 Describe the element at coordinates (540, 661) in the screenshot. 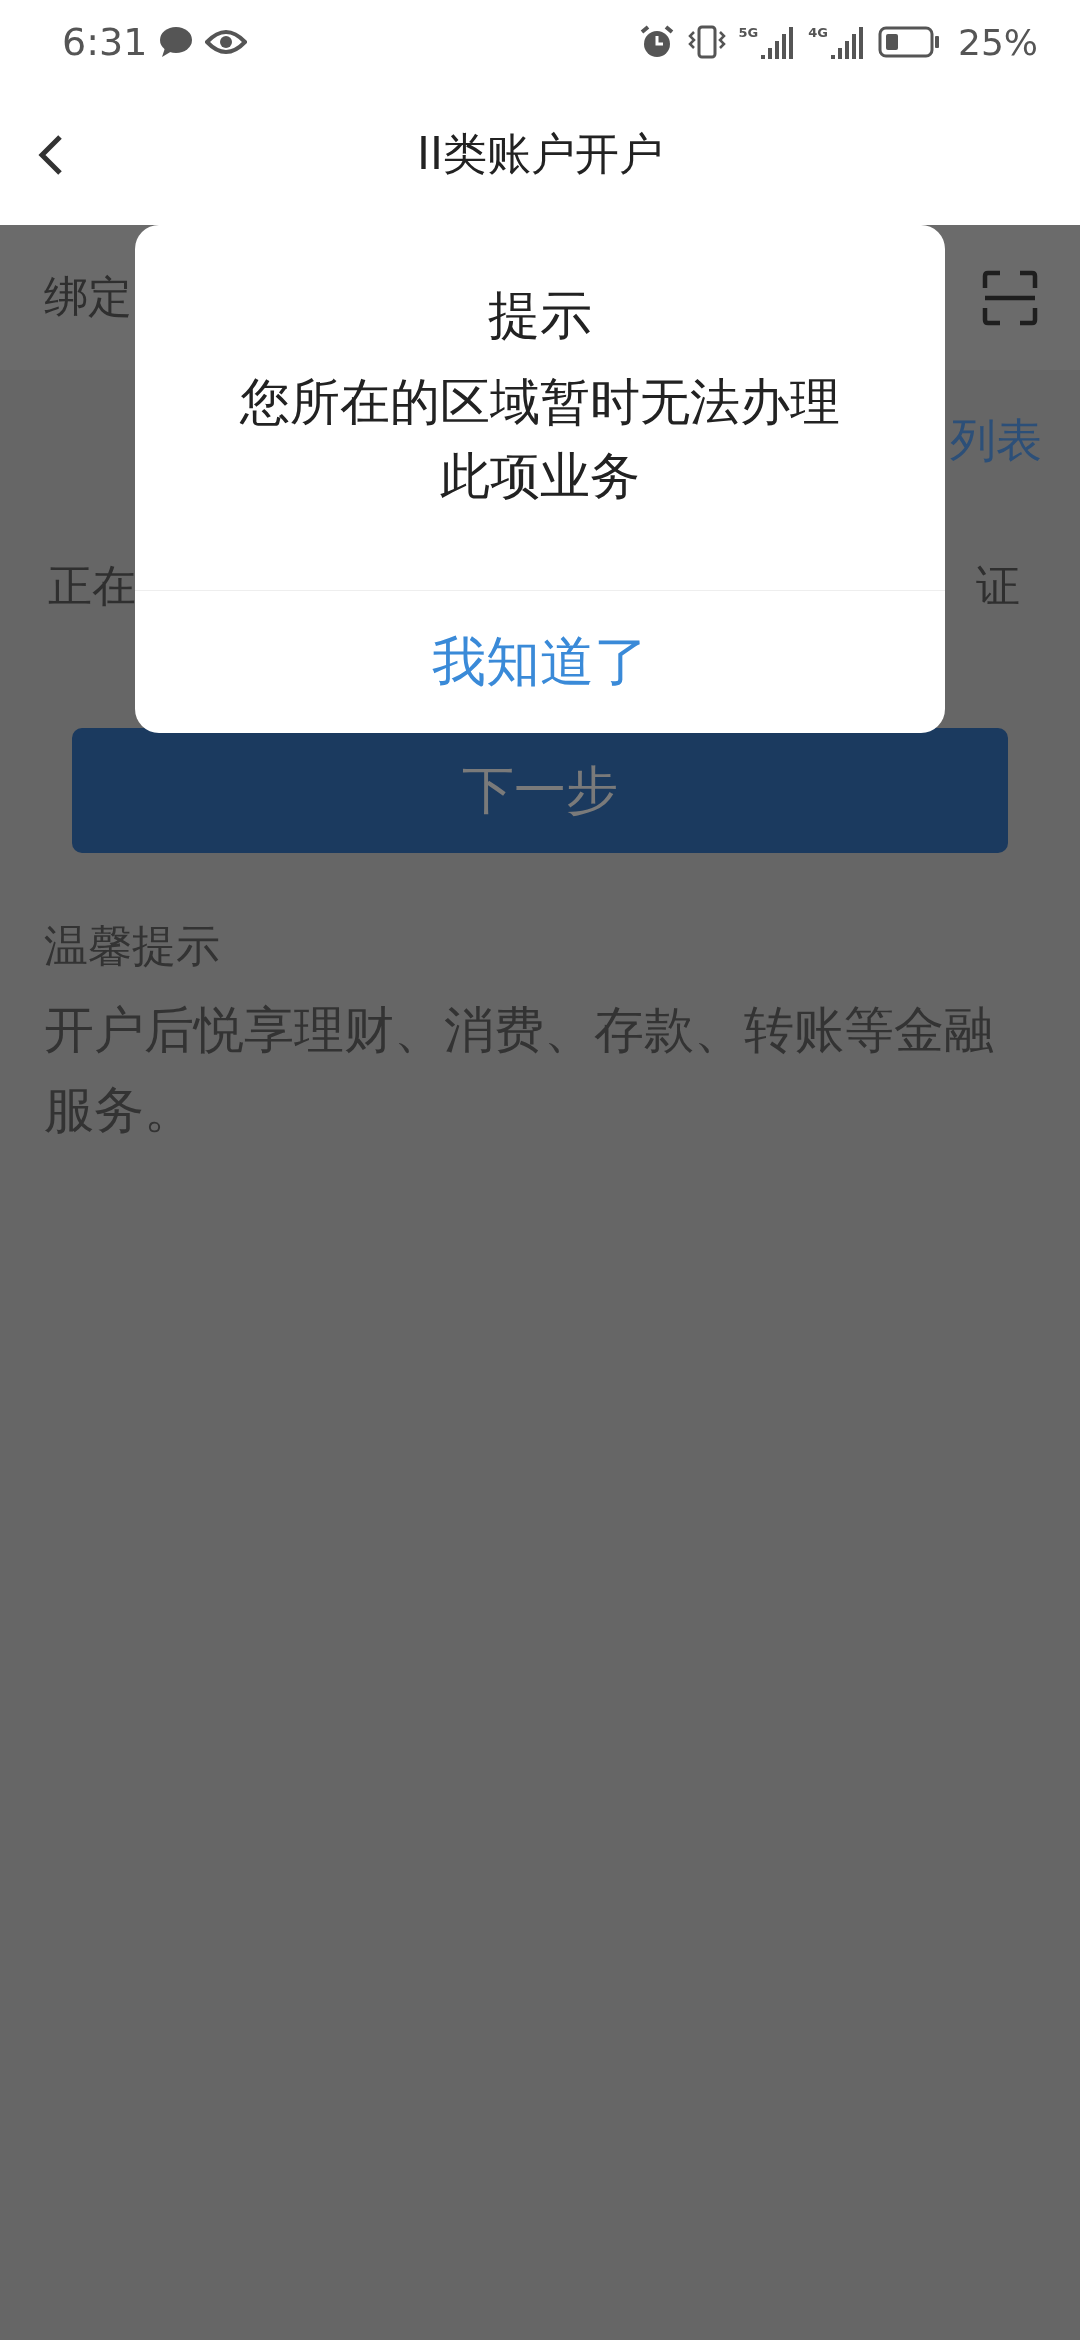

I see `confirm-button: 我知道了` at that location.